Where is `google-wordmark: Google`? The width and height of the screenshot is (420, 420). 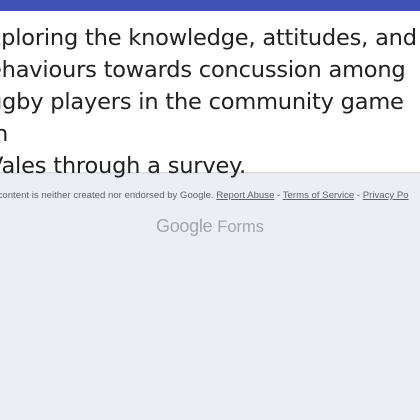
google-wordmark: Google is located at coordinates (184, 226).